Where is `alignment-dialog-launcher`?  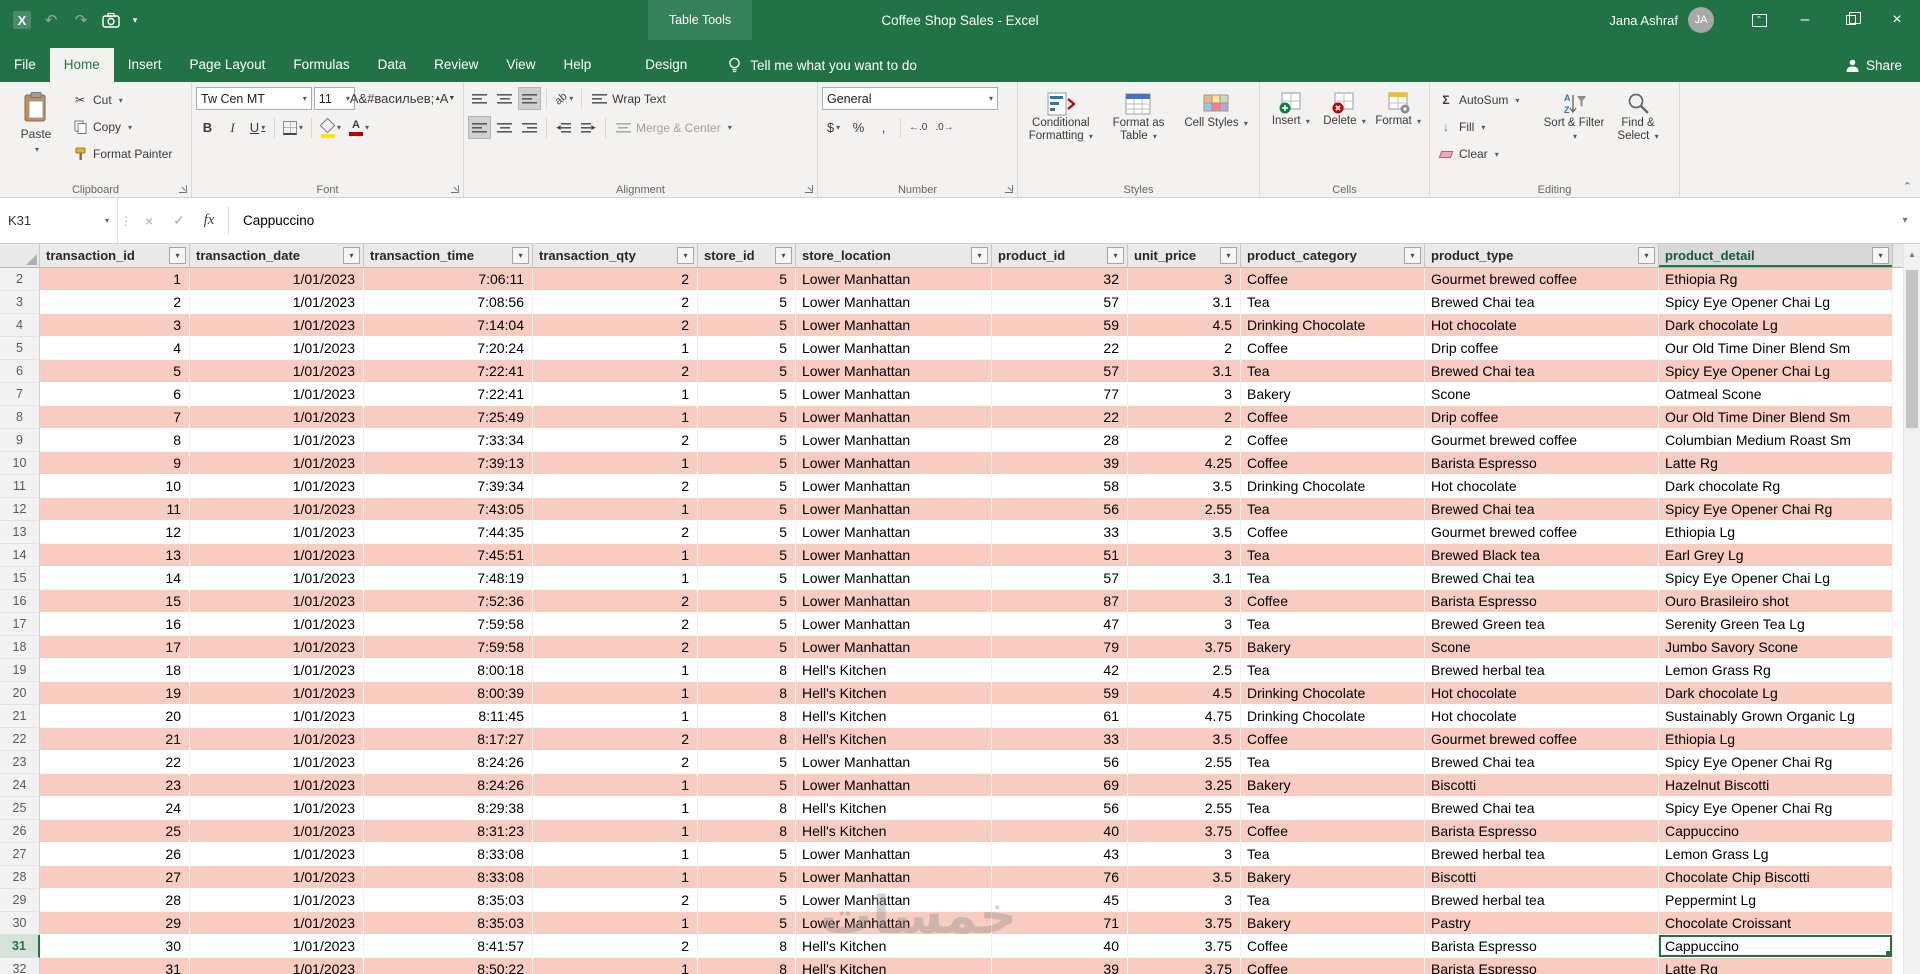 alignment-dialog-launcher is located at coordinates (809, 189).